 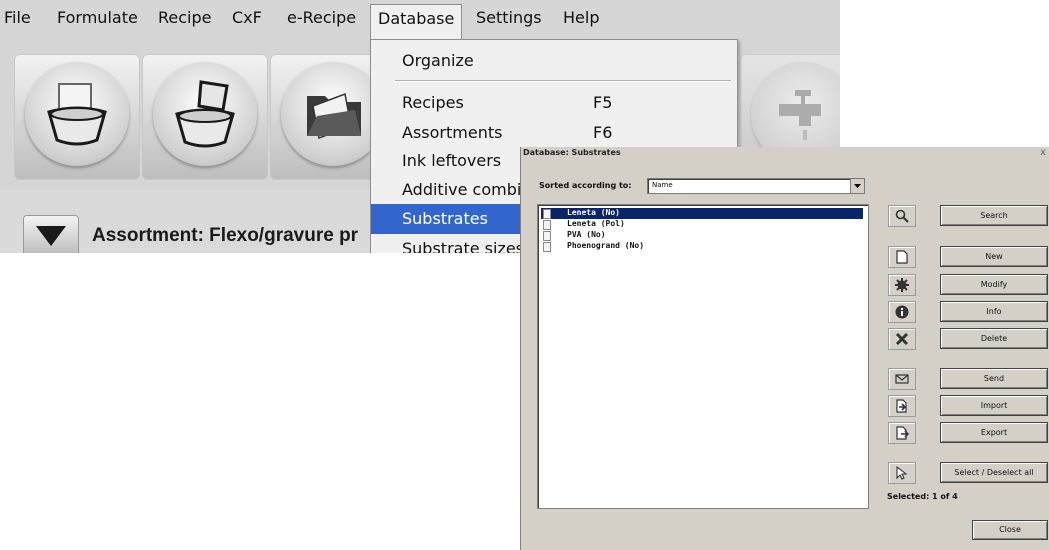 What do you see at coordinates (994, 311) in the screenshot?
I see `info-button: Info` at bounding box center [994, 311].